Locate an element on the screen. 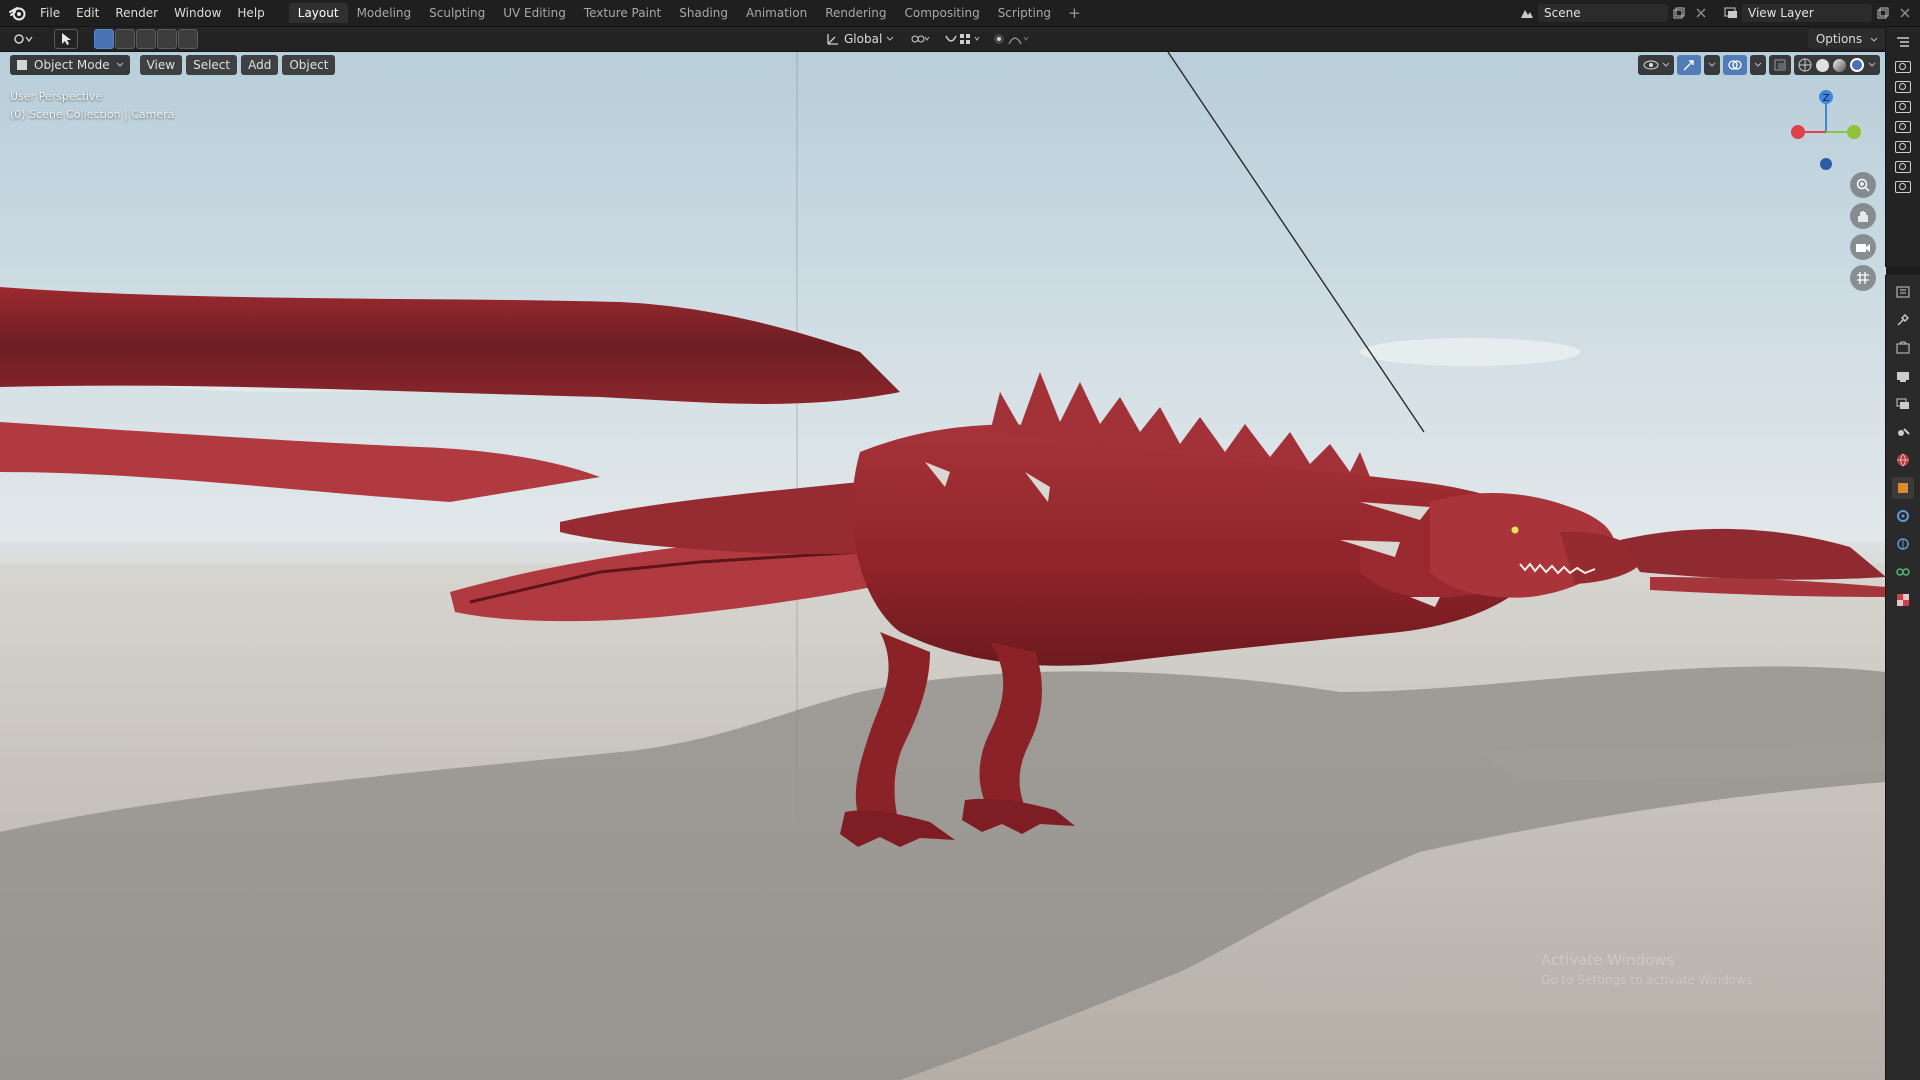 The width and height of the screenshot is (1920, 1080). overlays-dropdown is located at coordinates (1758, 65).